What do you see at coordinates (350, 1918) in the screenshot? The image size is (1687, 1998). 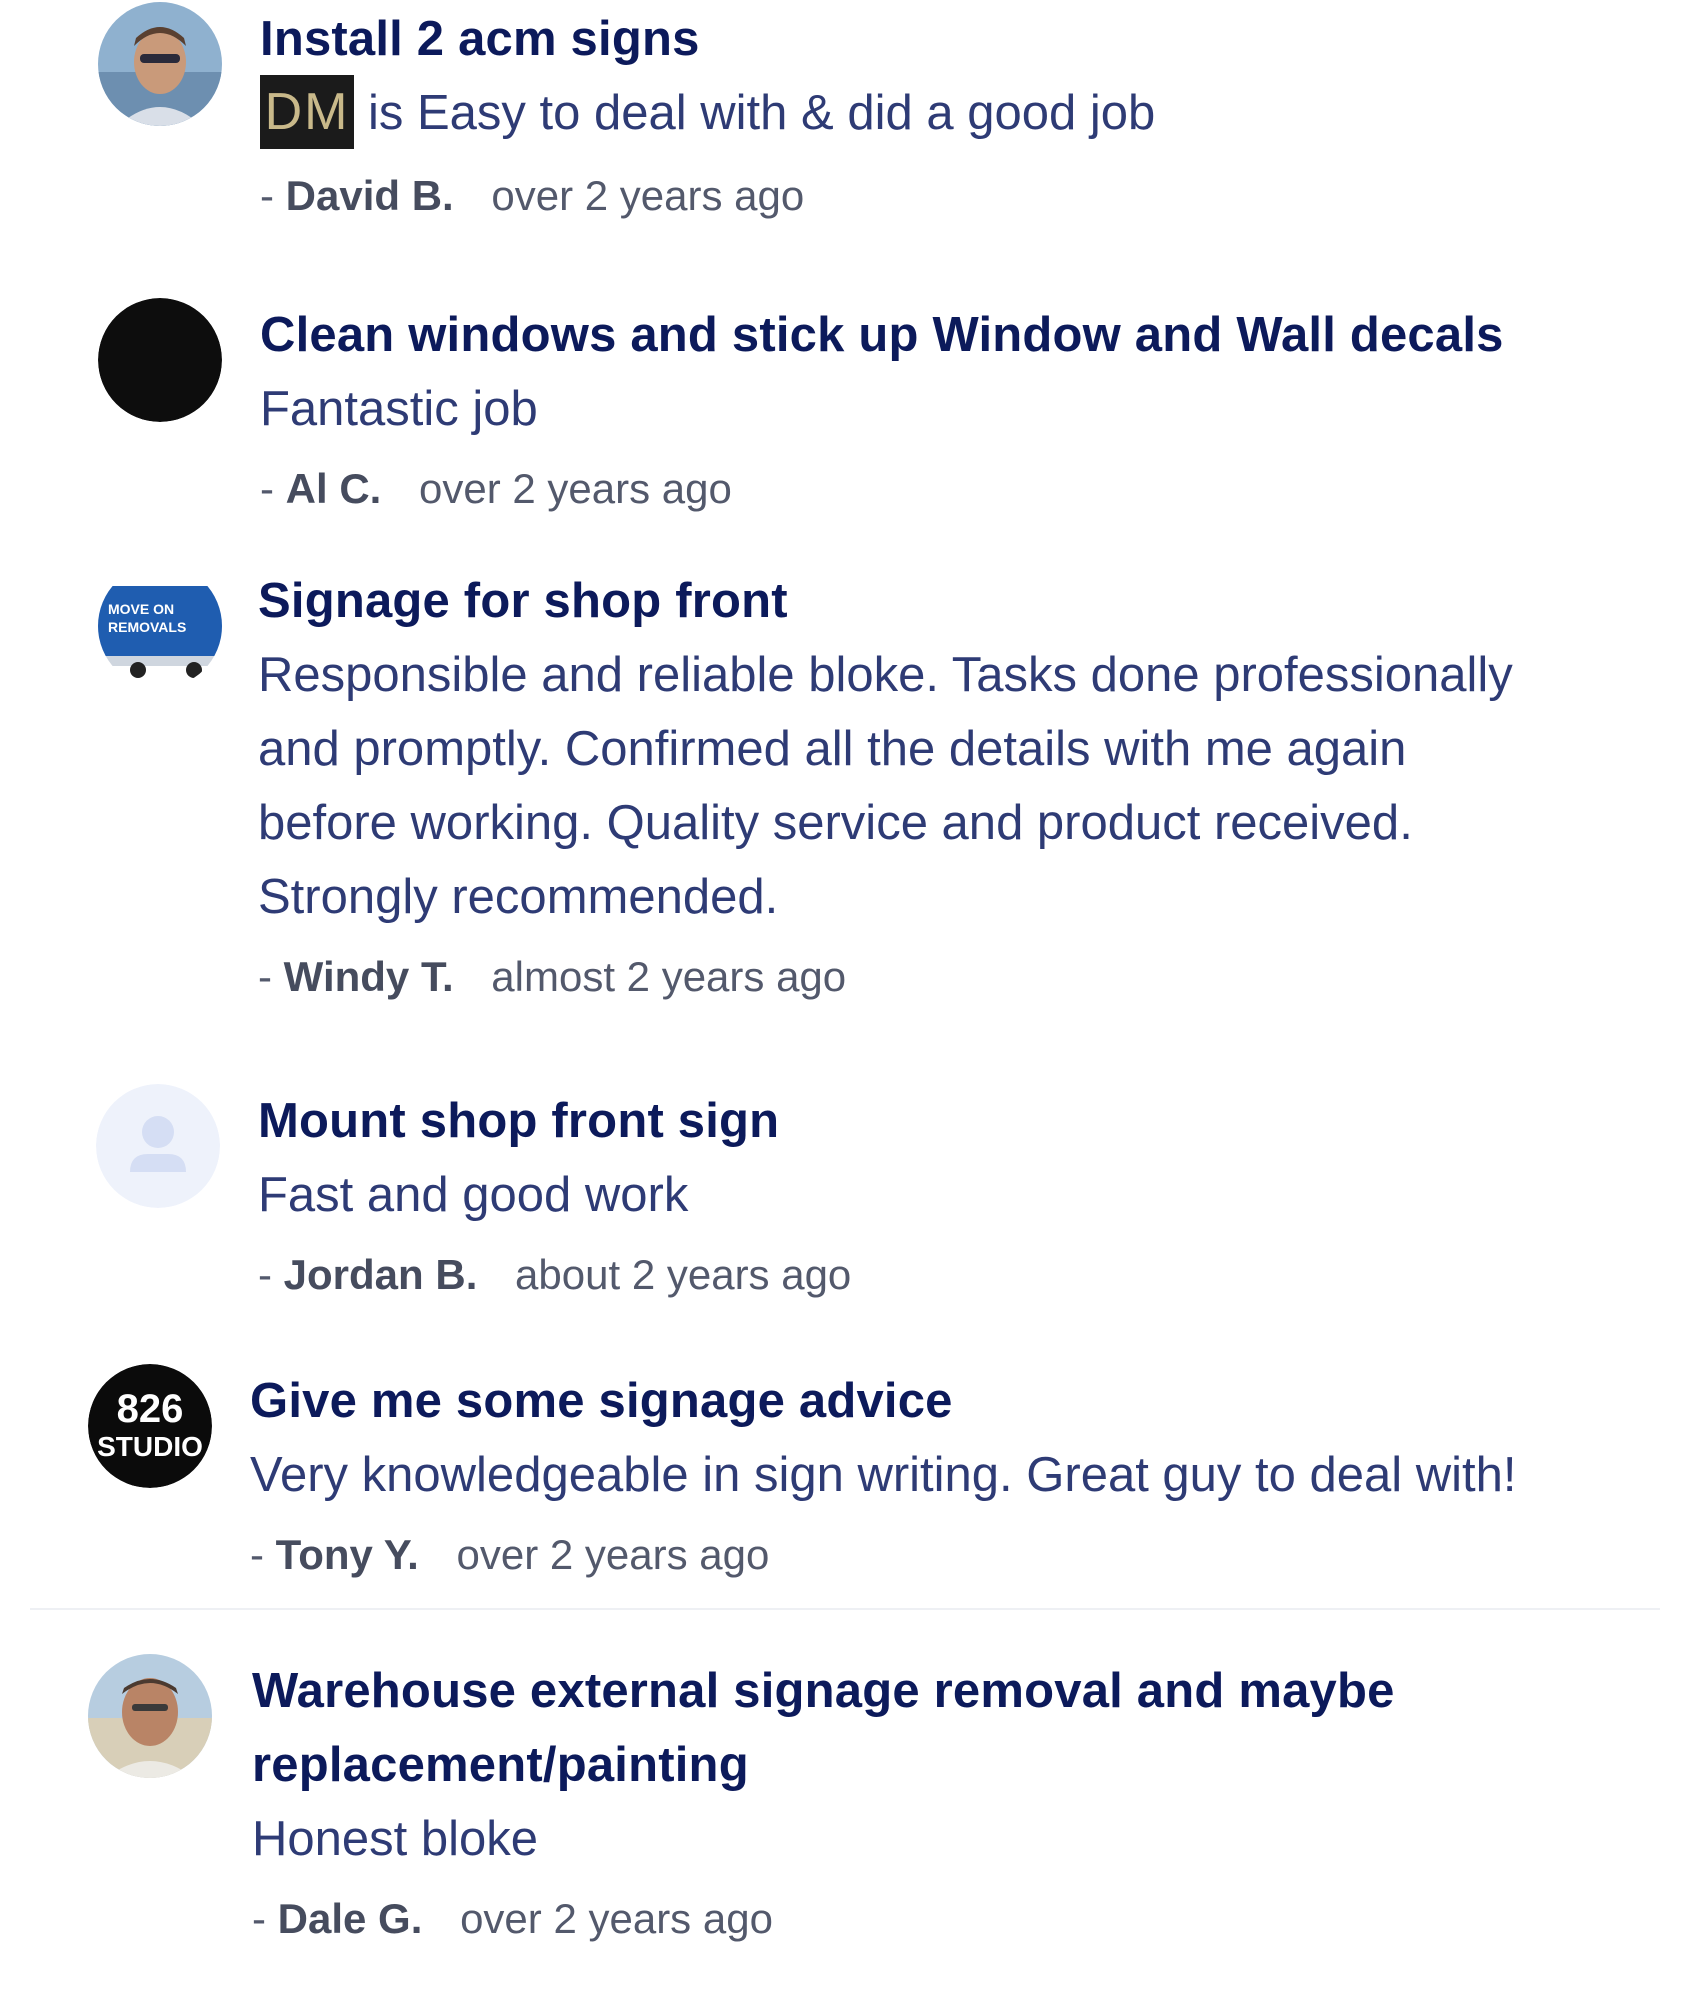 I see `reviewer-name: Dale G.` at bounding box center [350, 1918].